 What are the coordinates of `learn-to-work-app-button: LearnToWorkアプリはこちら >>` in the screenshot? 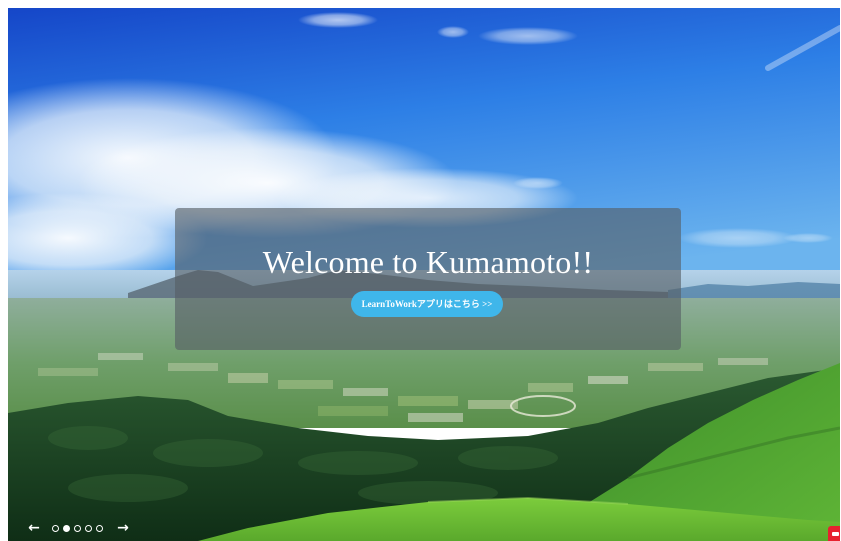 It's located at (427, 304).